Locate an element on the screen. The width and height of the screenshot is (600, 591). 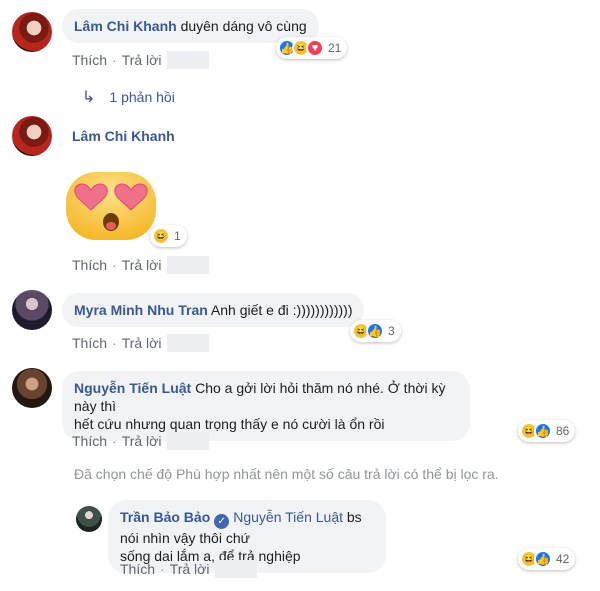
reaction-count: 42 is located at coordinates (563, 559).